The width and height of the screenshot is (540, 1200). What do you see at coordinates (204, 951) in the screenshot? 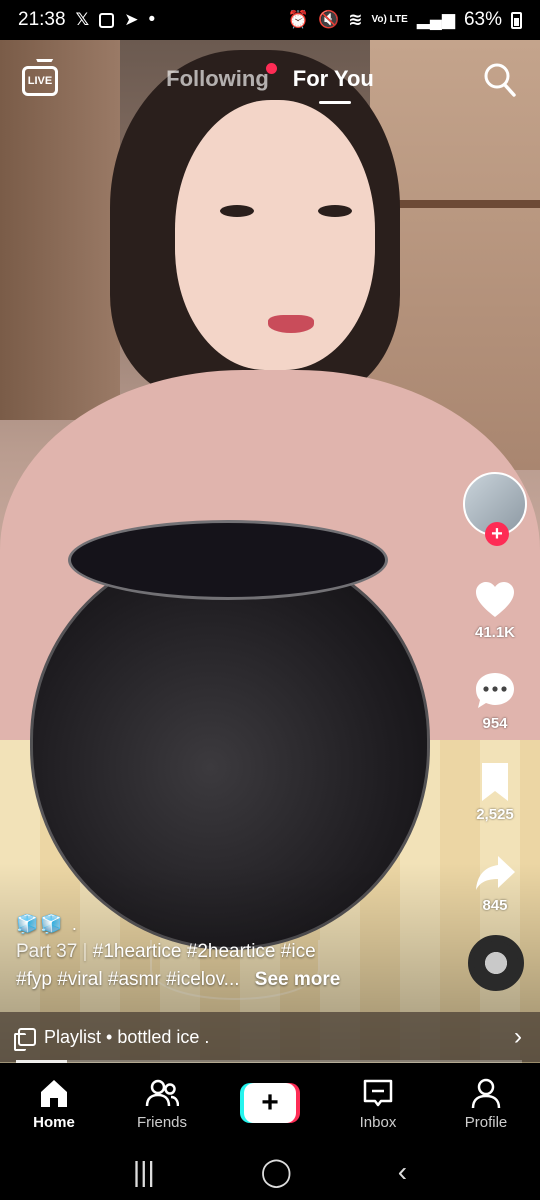
I see `caption-hashtags-1: #1heartice #2heartice #ice` at bounding box center [204, 951].